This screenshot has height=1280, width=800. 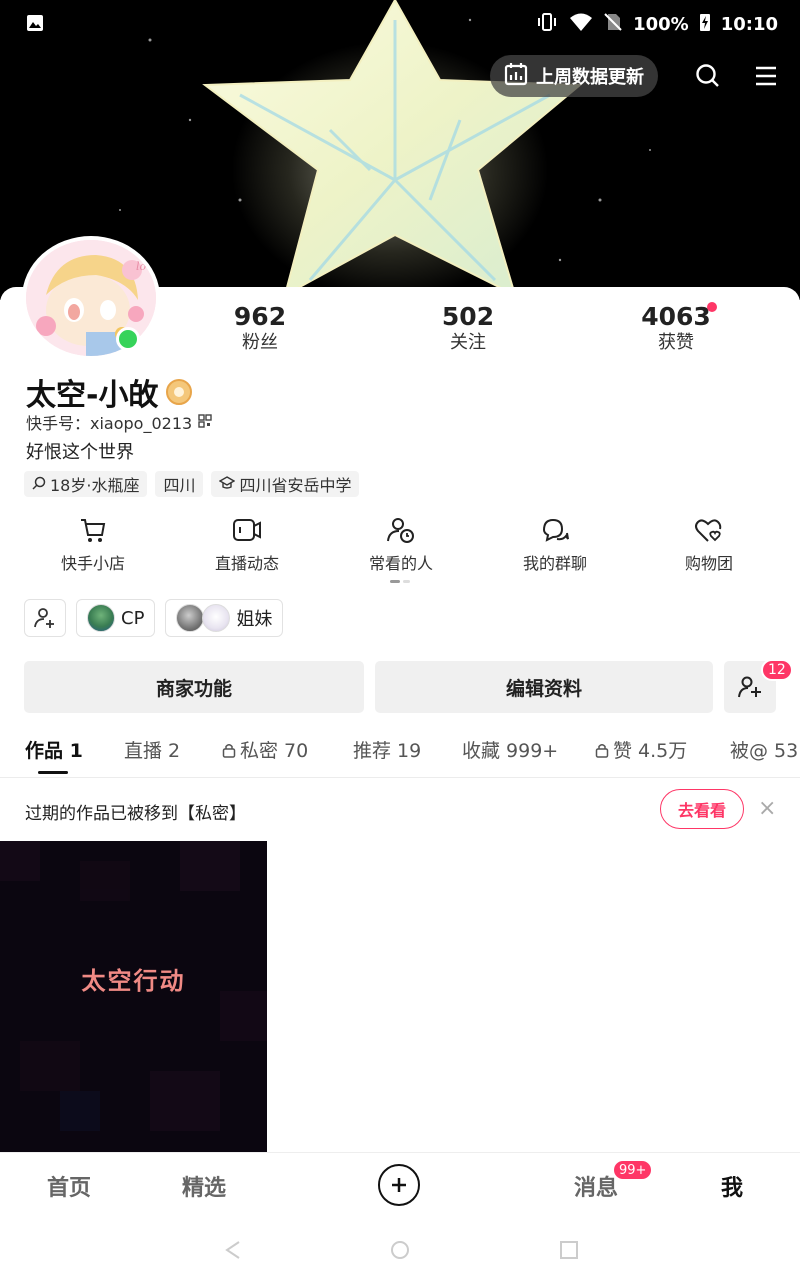 I want to click on following-label: 关注, so click(x=468, y=342).